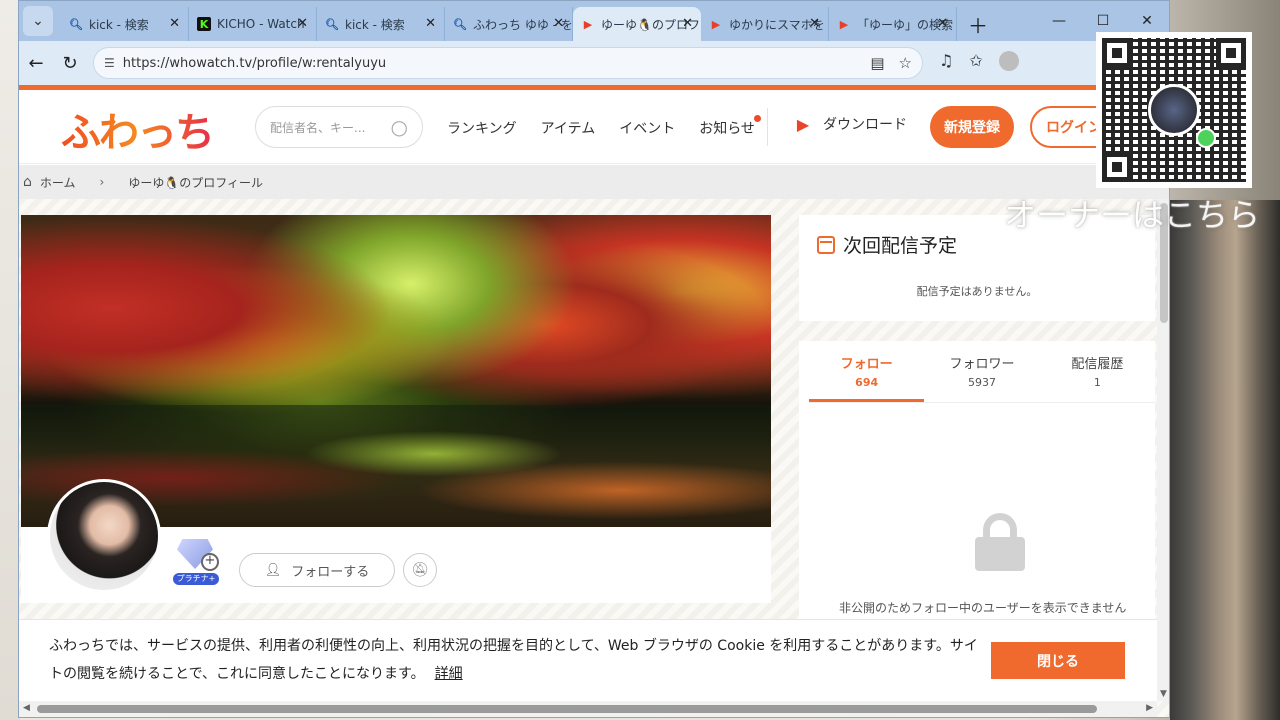 Image resolution: width=1280 pixels, height=720 pixels. I want to click on plus-icon: +, so click(210, 562).